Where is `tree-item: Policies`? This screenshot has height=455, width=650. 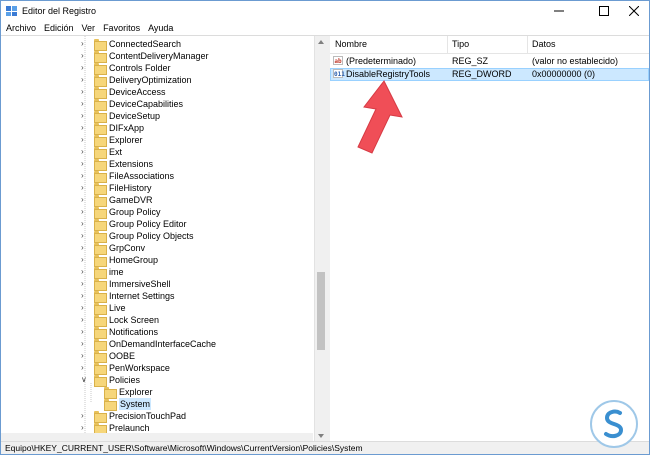 tree-item: Policies is located at coordinates (117, 380).